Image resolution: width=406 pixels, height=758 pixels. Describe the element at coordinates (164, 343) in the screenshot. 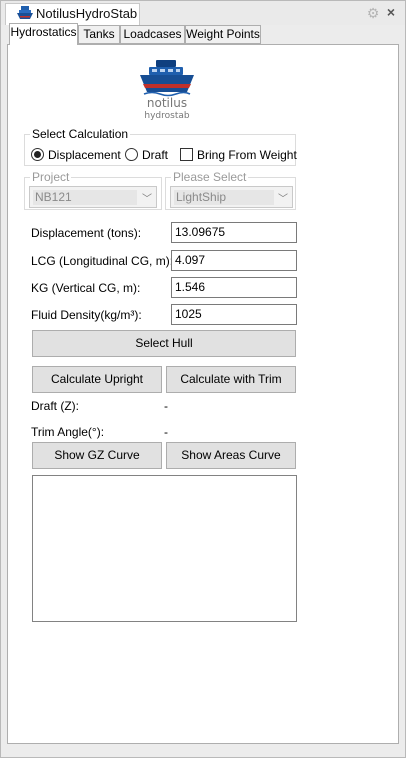

I see `select-hull-button: Select Hull` at that location.